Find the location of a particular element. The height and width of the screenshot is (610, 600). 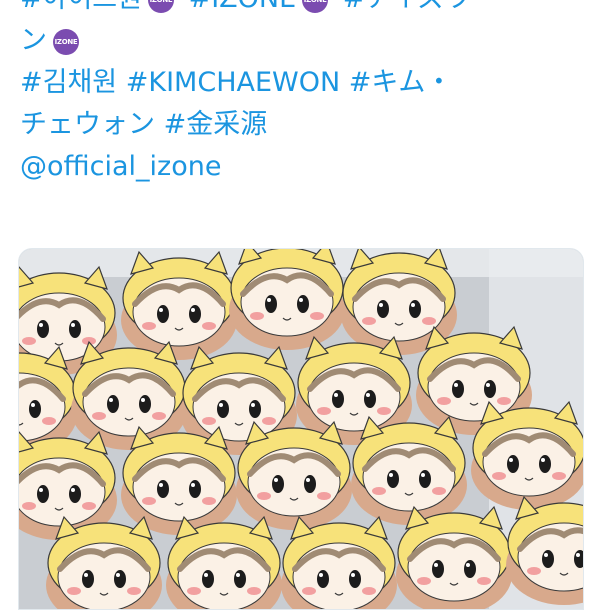

hashtag-link: #아이즈원 is located at coordinates (81, 7).